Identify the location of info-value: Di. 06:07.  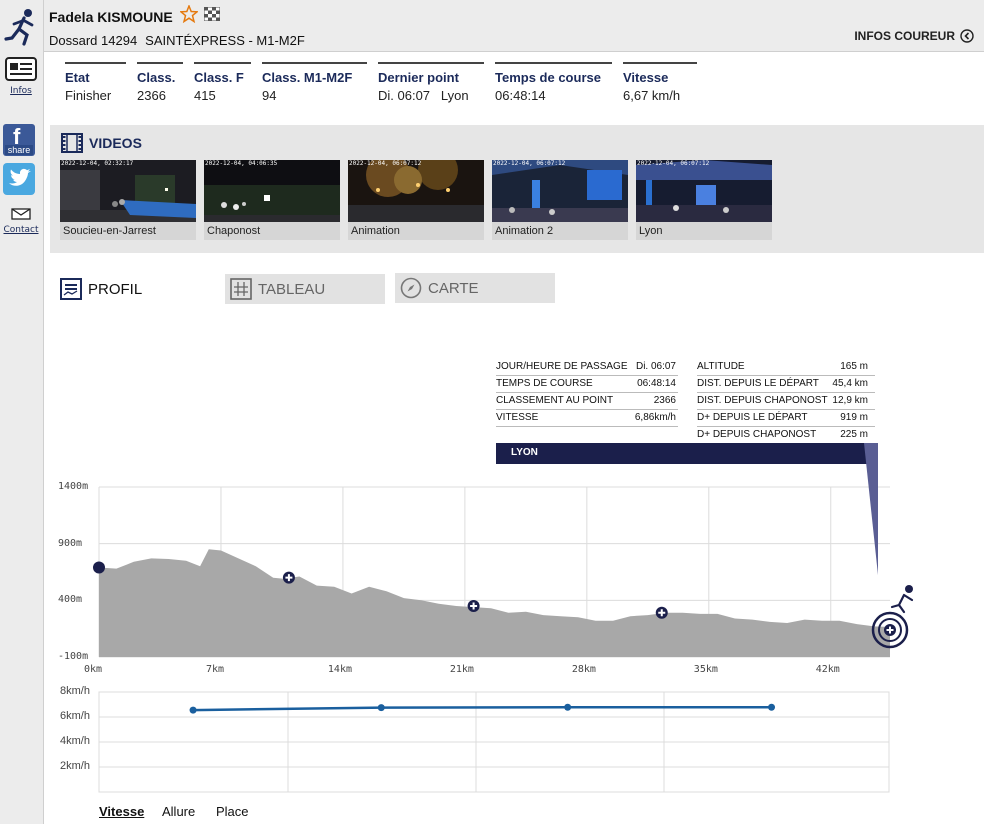
(655, 366).